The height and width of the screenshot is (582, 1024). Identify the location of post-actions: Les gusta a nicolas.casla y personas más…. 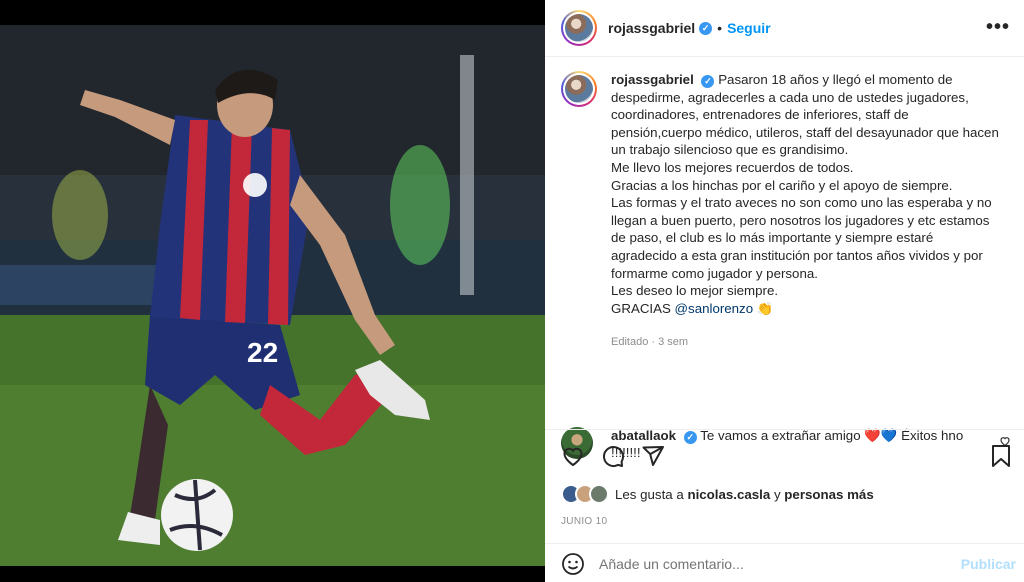
(784, 505).